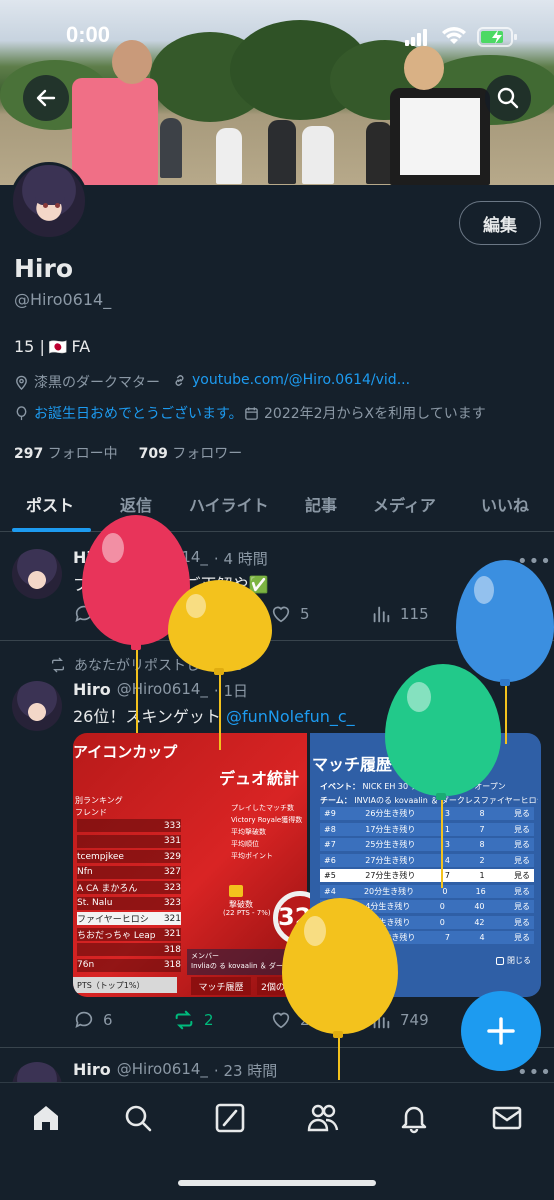 The image size is (554, 1200). What do you see at coordinates (66, 454) in the screenshot?
I see `following-link: 297 フォロー中` at bounding box center [66, 454].